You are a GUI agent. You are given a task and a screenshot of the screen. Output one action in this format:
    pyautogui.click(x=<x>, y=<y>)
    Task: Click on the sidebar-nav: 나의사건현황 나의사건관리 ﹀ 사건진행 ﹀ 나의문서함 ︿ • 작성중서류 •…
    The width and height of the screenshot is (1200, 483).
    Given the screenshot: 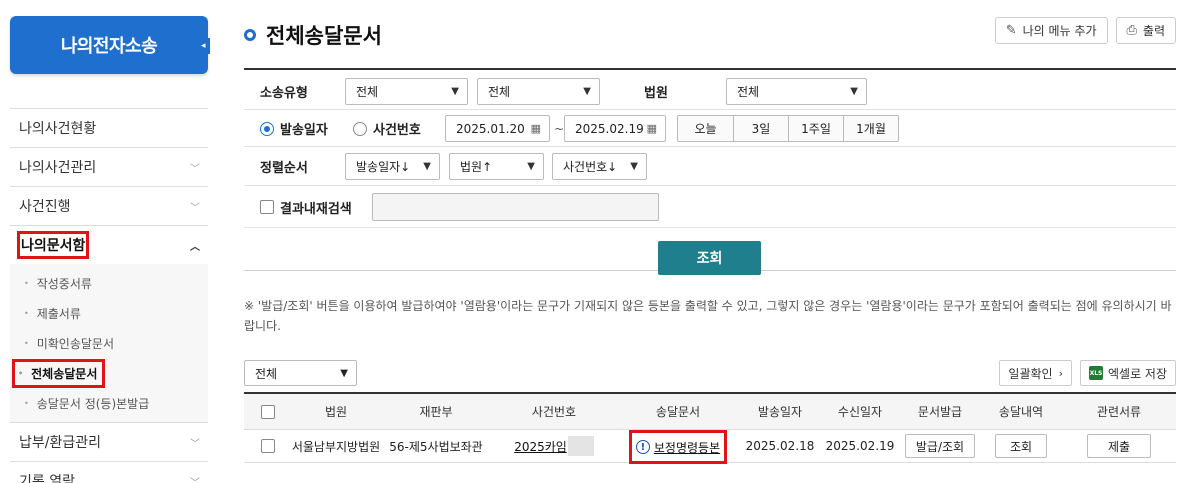 What is the action you would take?
    pyautogui.click(x=109, y=295)
    